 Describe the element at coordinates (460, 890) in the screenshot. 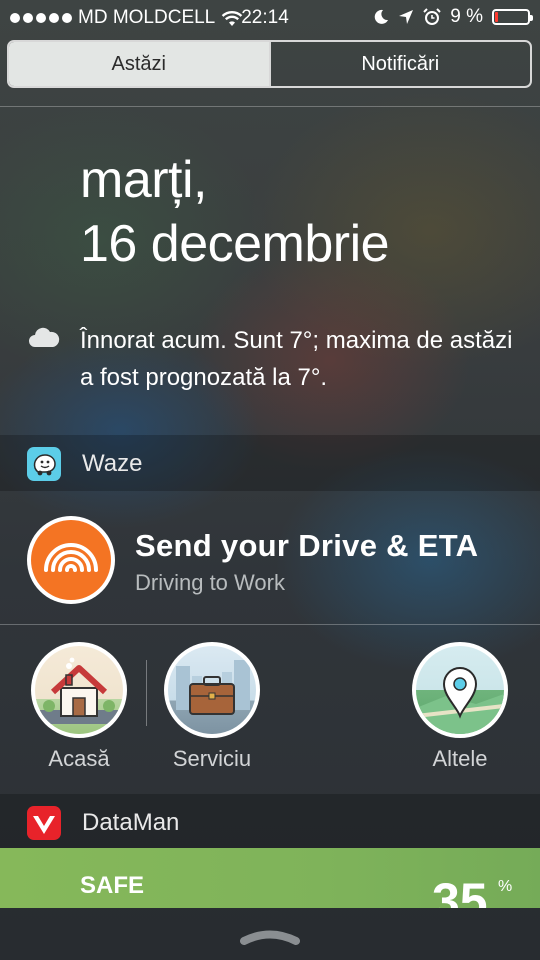

I see `data-usage-percent: 35` at that location.